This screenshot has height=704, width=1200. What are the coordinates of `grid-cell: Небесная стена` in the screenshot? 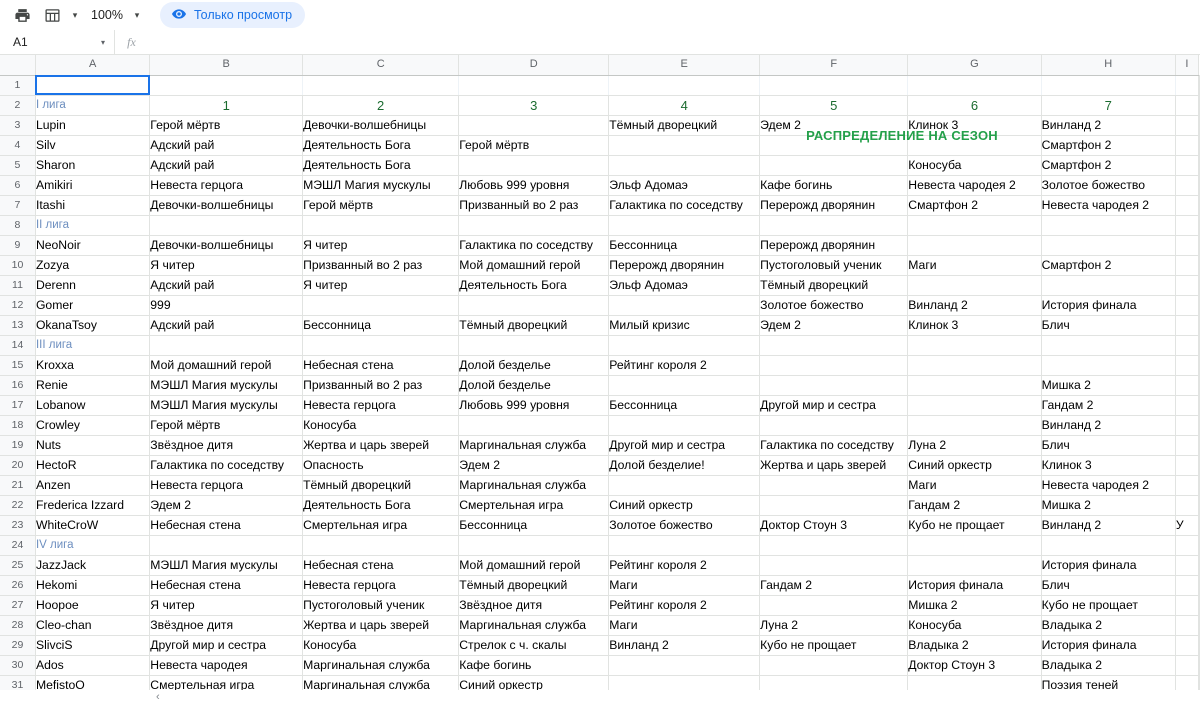 It's located at (226, 525).